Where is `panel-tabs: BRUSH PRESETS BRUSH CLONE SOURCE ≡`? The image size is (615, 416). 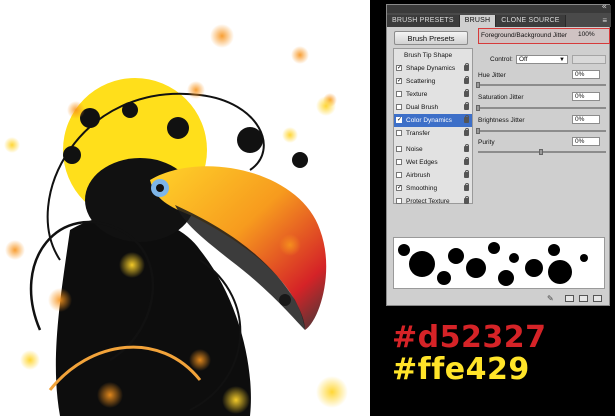
panel-tabs: BRUSH PRESETS BRUSH CLONE SOURCE ≡ is located at coordinates (499, 20).